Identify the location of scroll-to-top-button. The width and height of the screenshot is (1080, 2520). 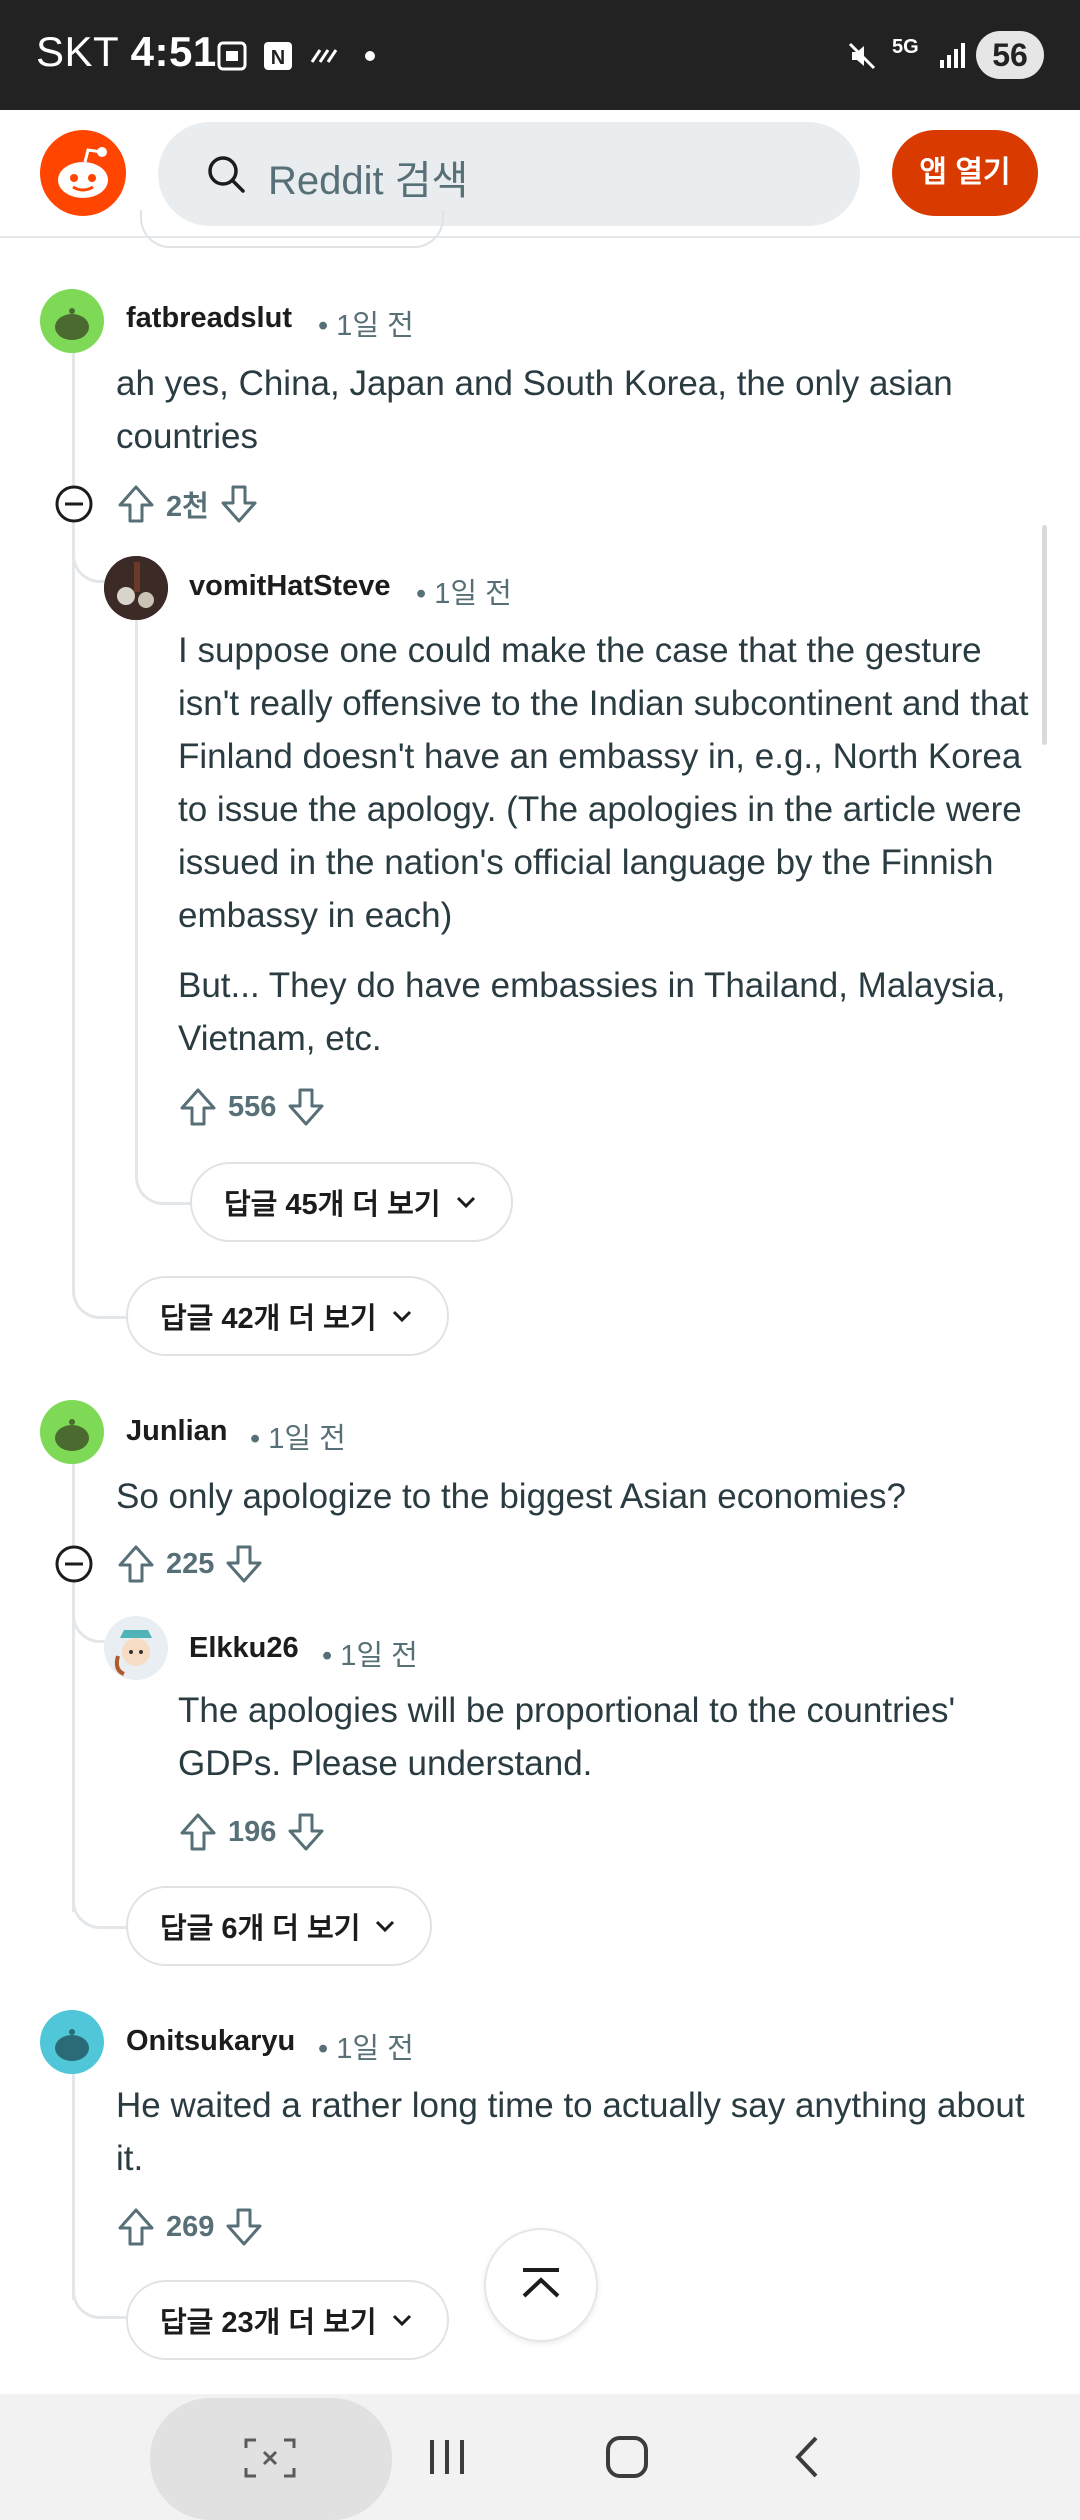
(541, 2285).